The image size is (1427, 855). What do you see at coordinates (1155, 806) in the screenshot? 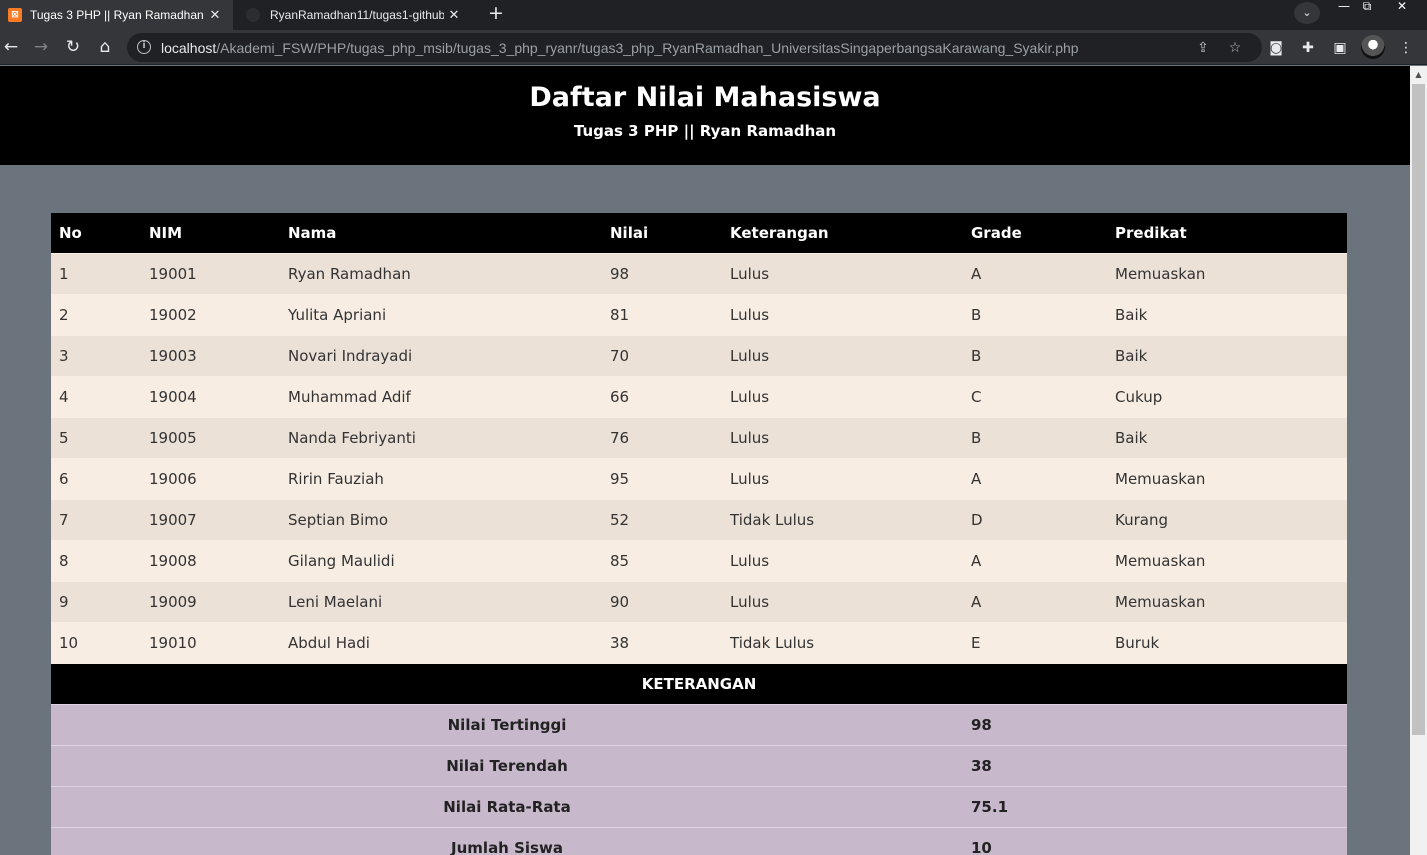
I see `summary-value: 75.1` at bounding box center [1155, 806].